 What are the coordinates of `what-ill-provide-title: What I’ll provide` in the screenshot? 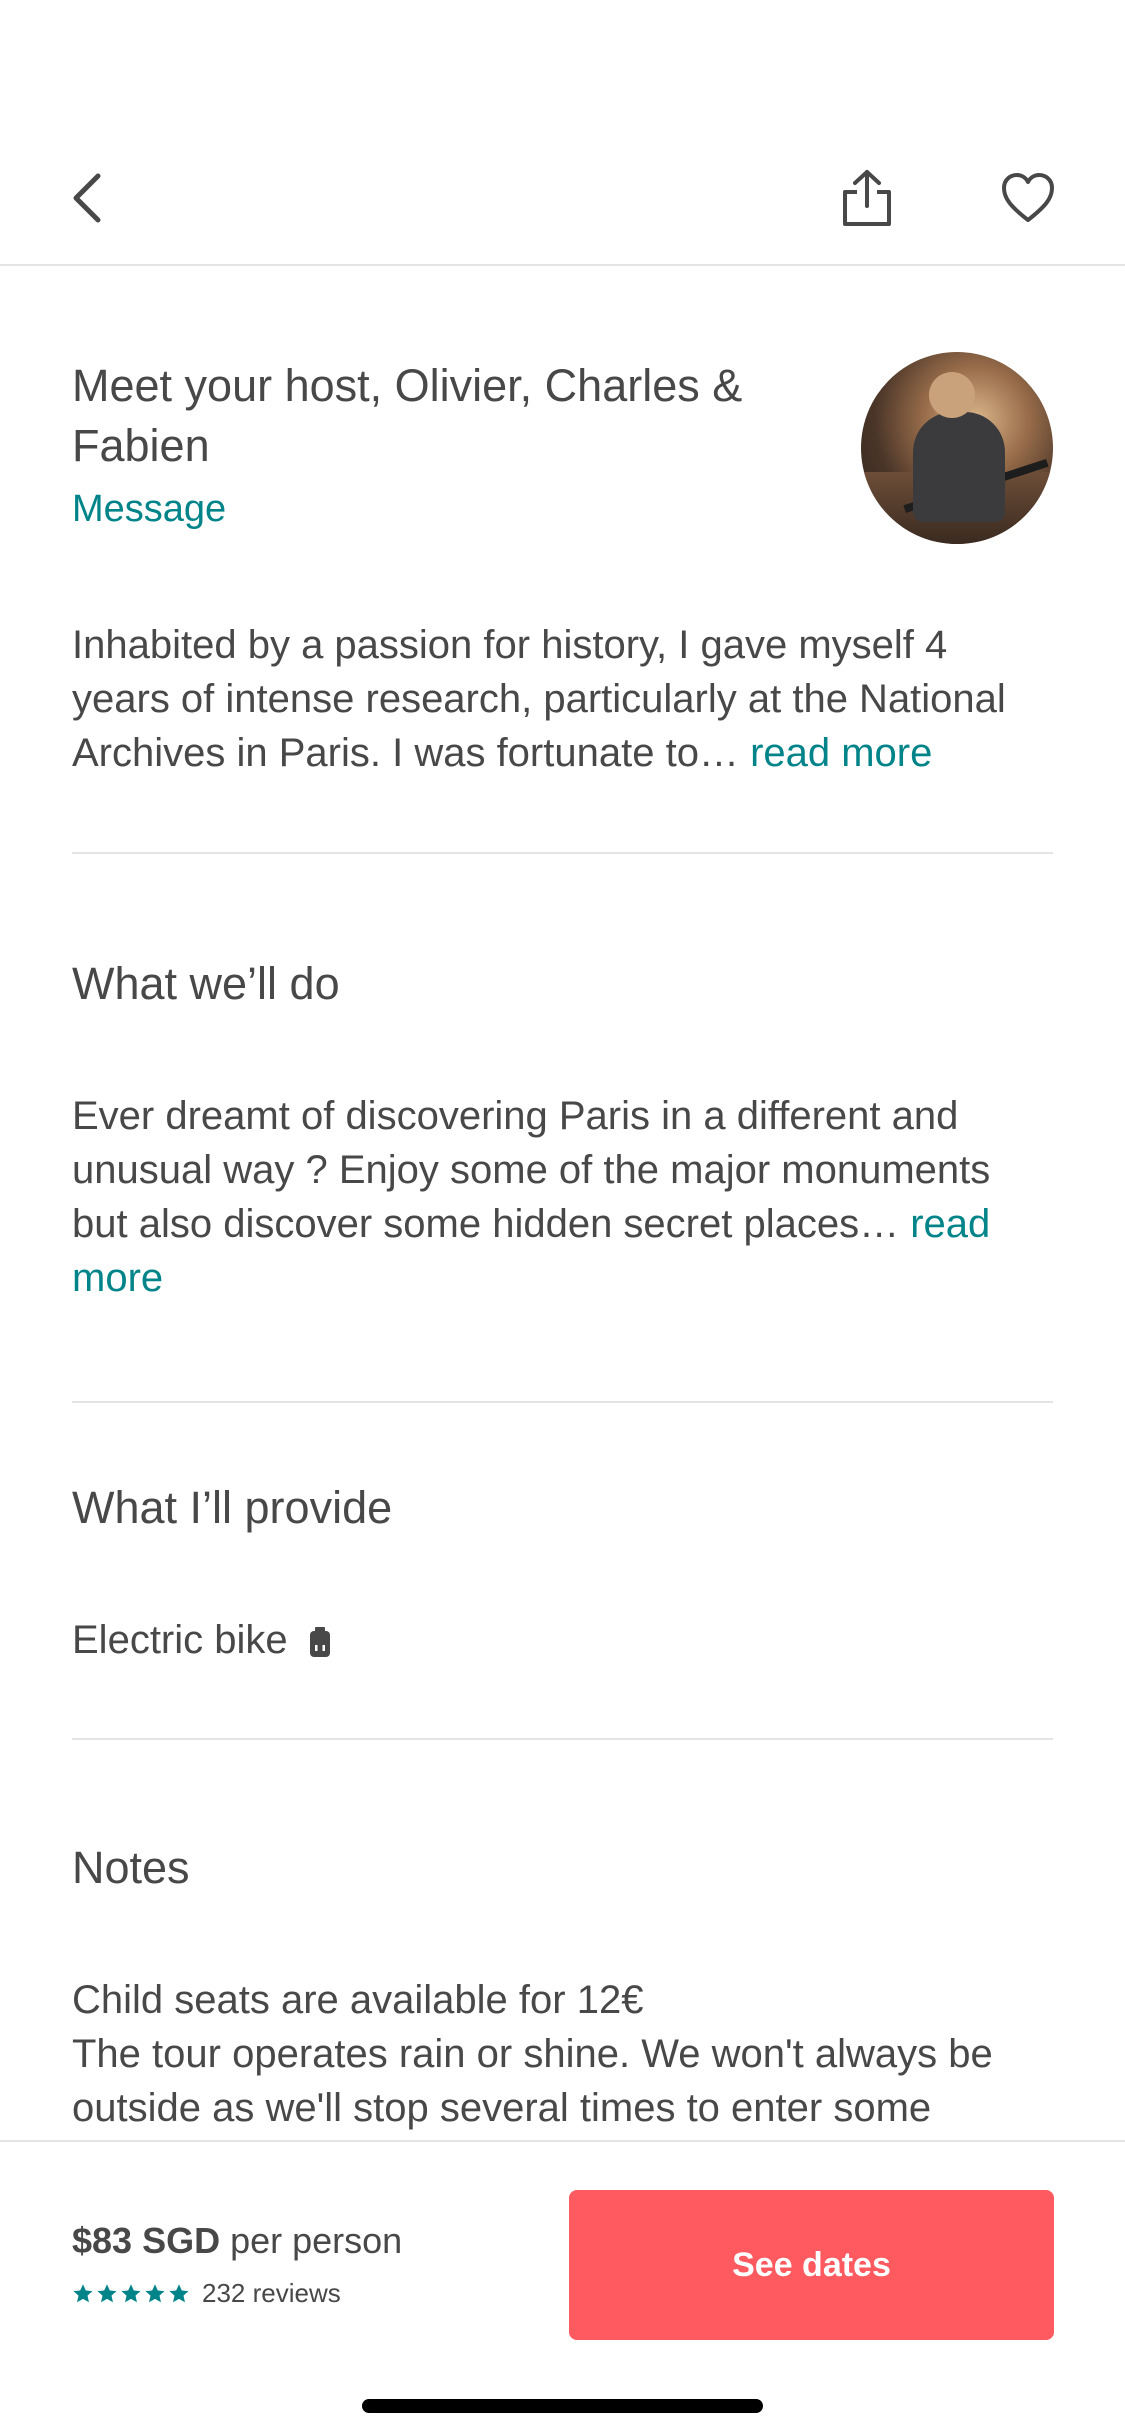 It's located at (232, 1507).